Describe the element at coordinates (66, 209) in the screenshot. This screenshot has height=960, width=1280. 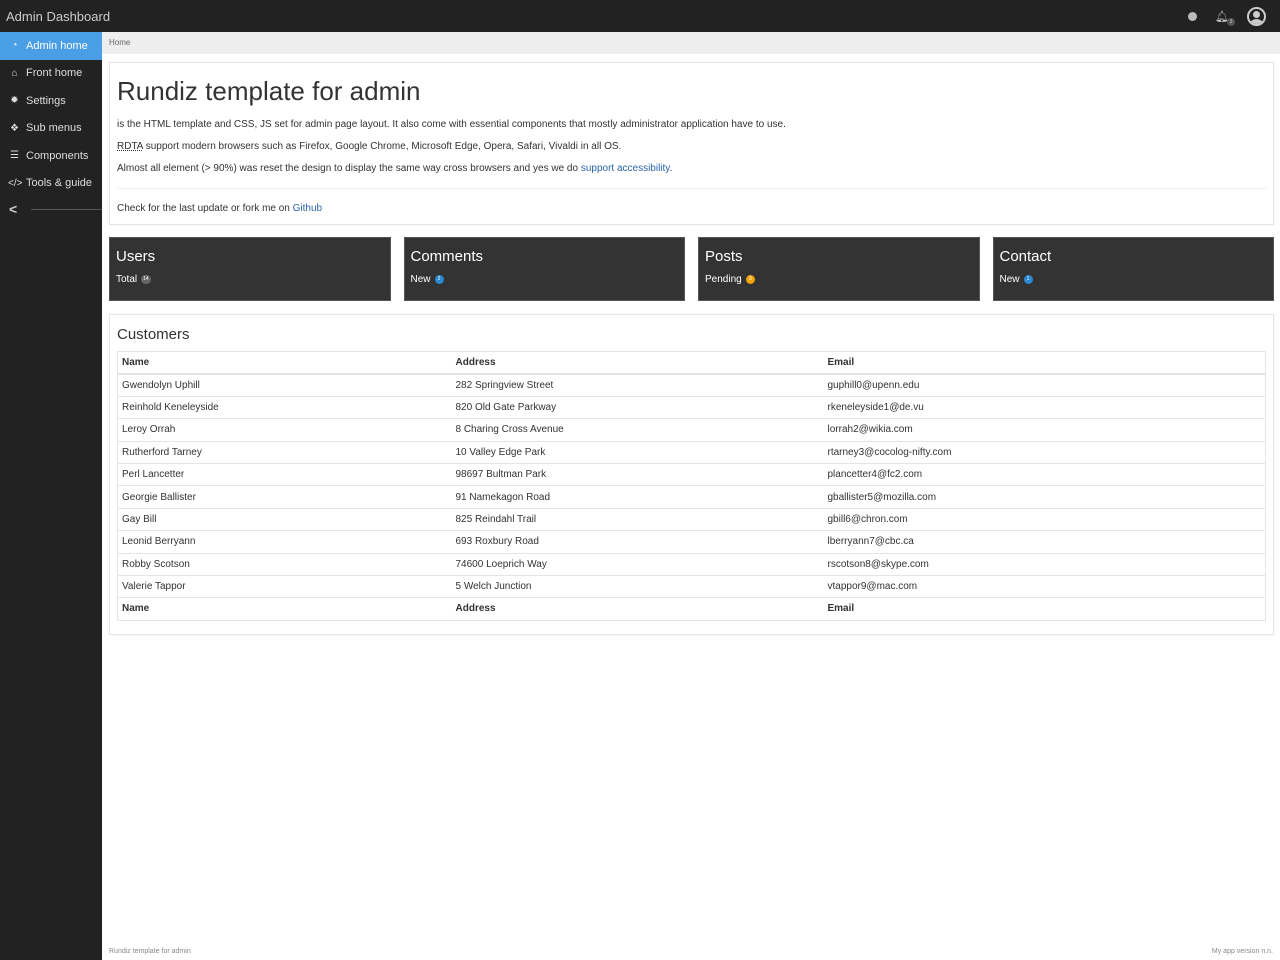
I see `divider` at that location.